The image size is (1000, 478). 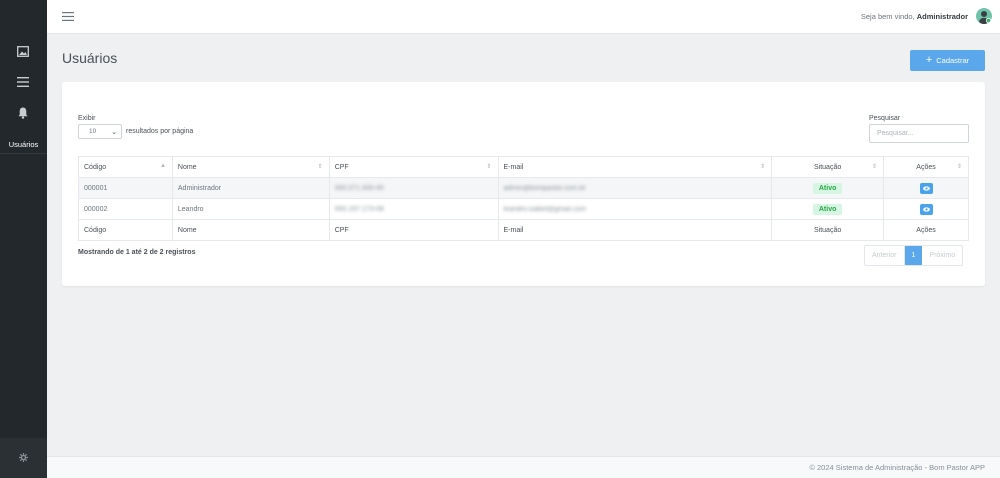 I want to click on cadastrar-button: + Cadastrar, so click(x=947, y=60).